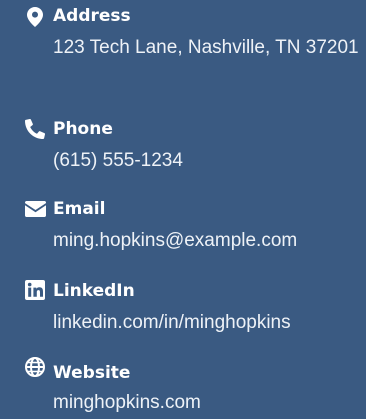 The width and height of the screenshot is (366, 419). I want to click on globe-icon, so click(35, 367).